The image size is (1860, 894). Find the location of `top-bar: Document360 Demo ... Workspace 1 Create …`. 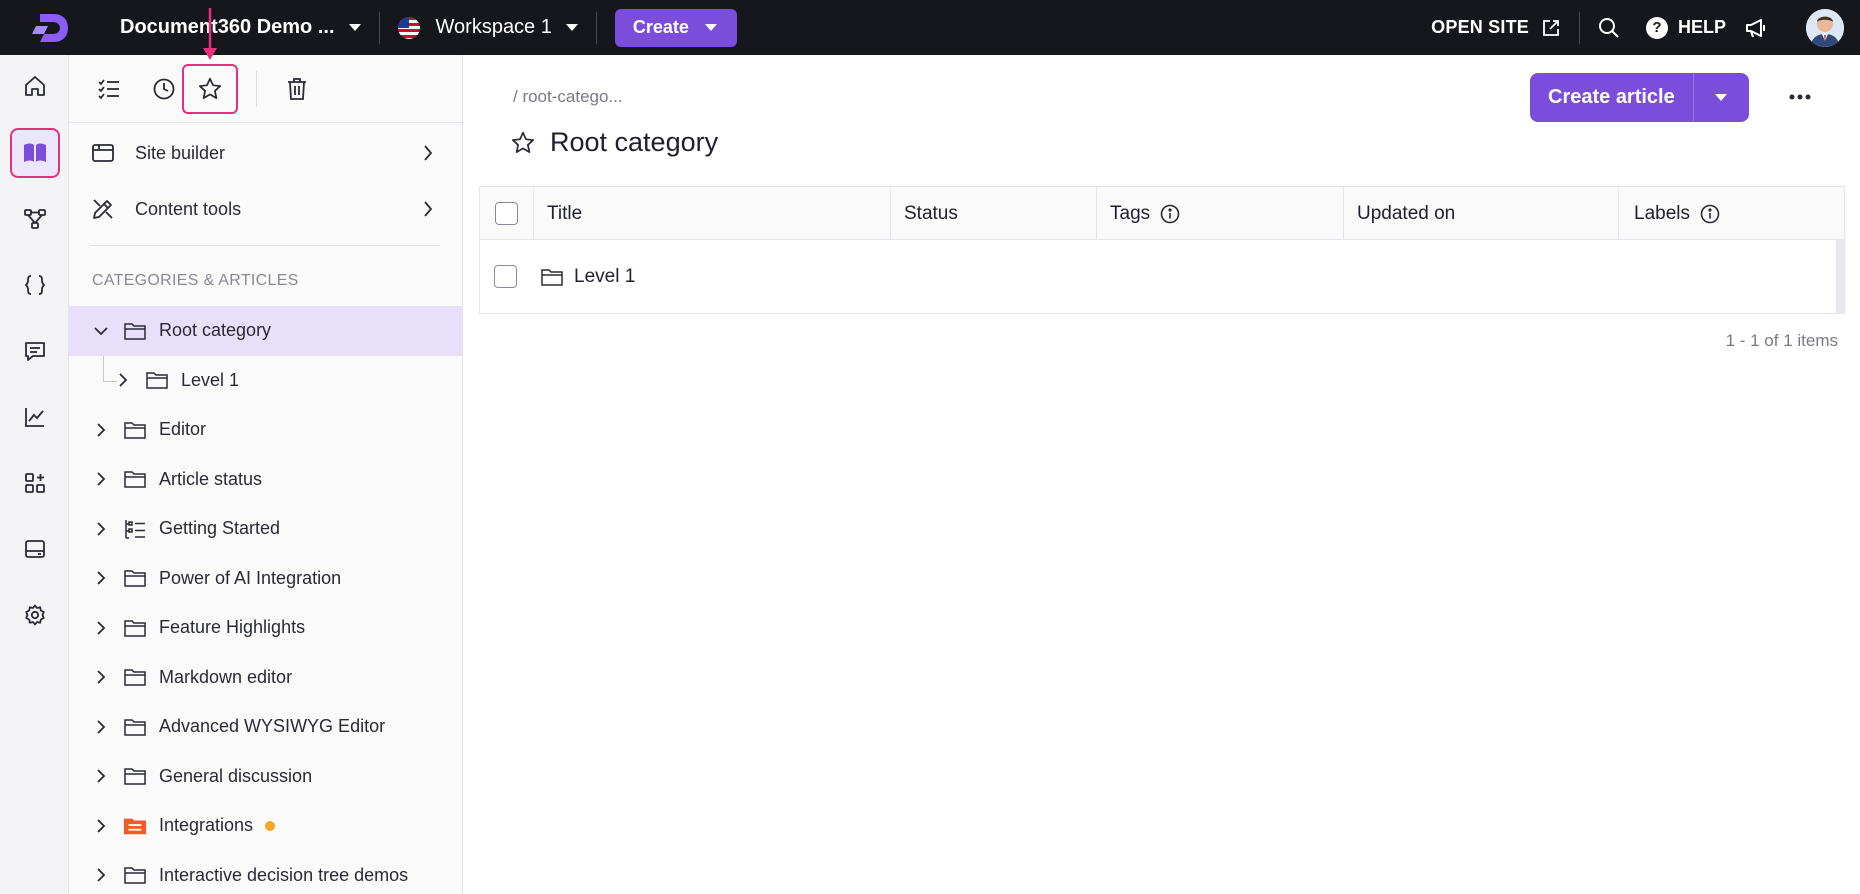

top-bar: Document360 Demo ... Workspace 1 Create … is located at coordinates (930, 27).